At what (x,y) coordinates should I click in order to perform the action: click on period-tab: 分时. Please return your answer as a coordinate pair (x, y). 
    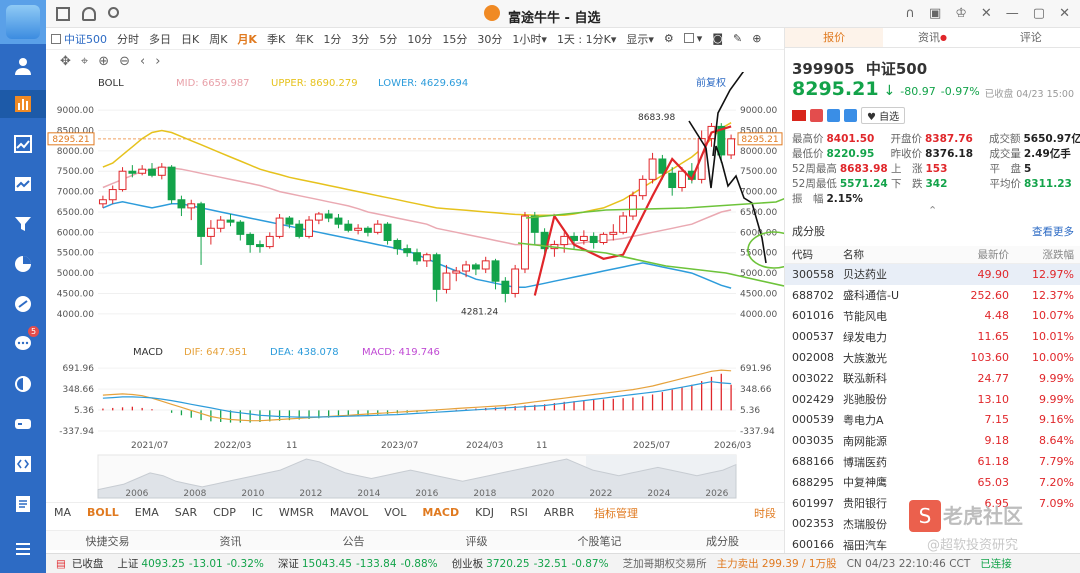
    Looking at the image, I should click on (128, 39).